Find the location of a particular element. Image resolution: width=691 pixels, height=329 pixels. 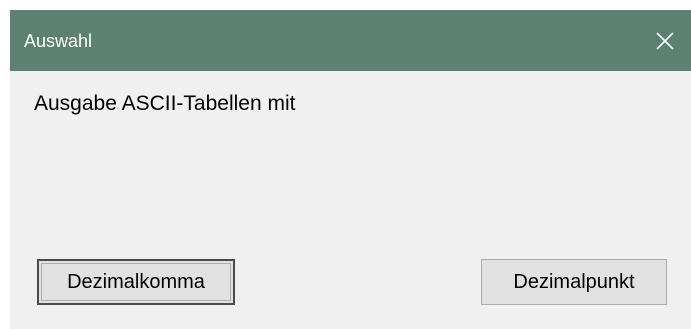

close-icon is located at coordinates (665, 41).